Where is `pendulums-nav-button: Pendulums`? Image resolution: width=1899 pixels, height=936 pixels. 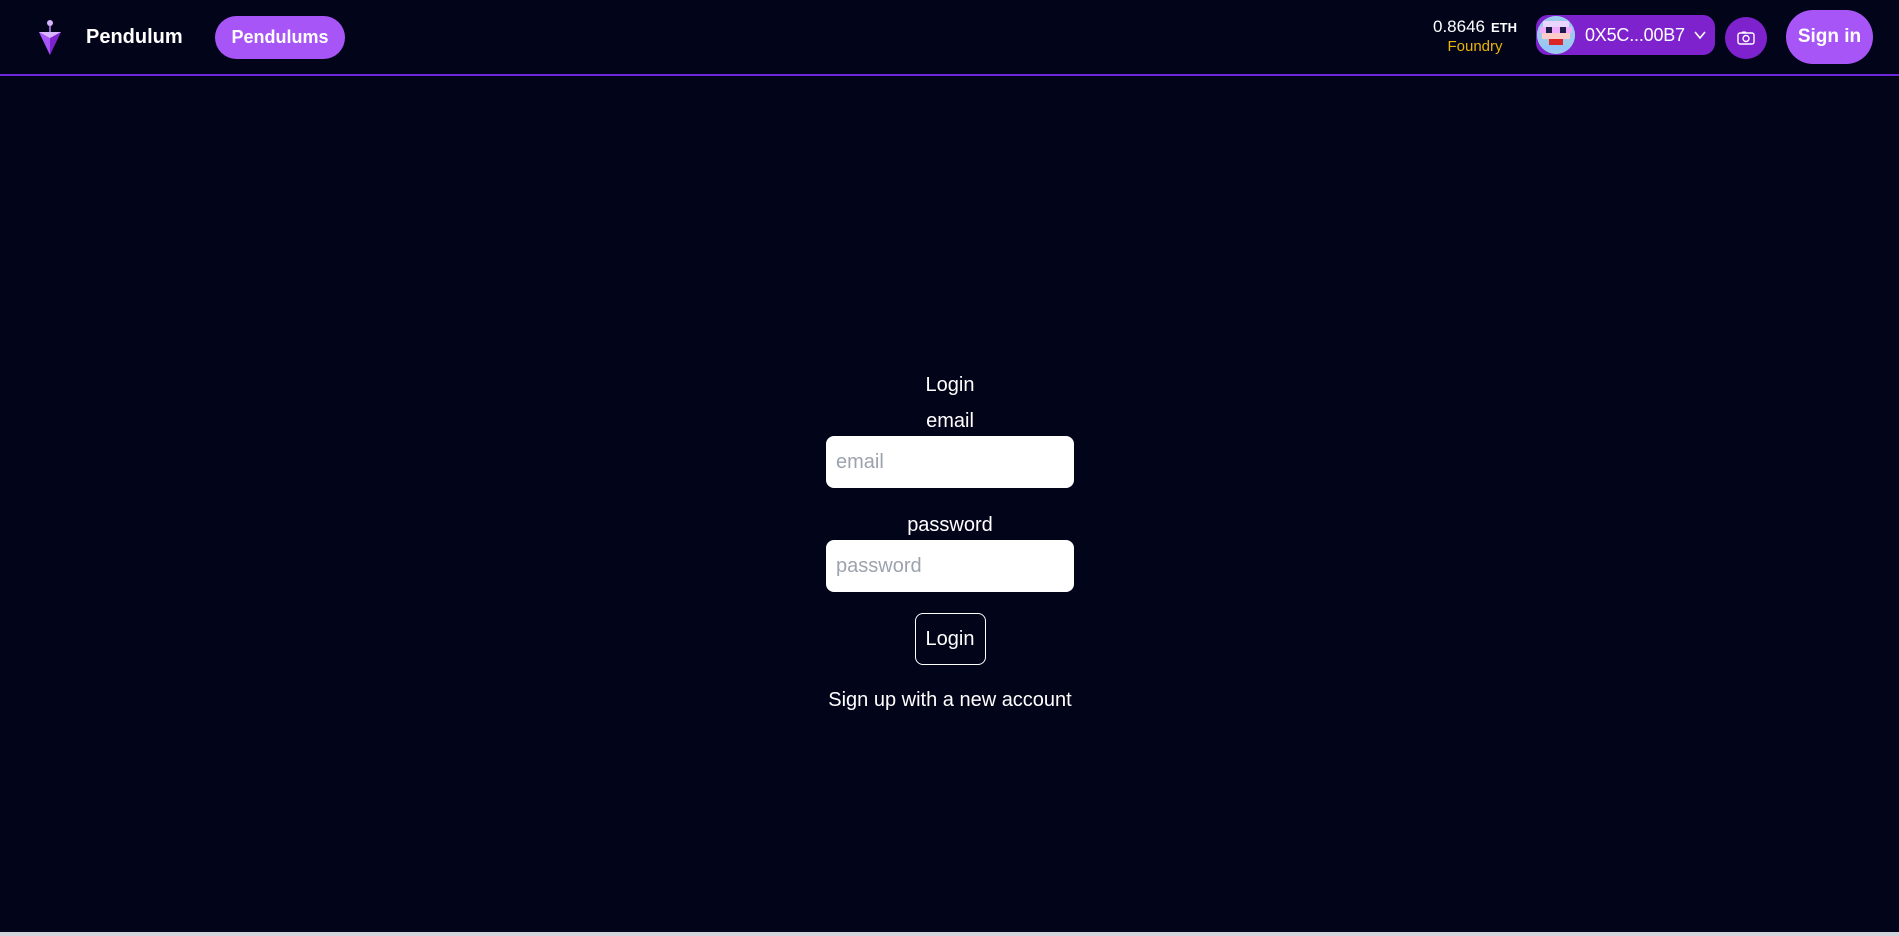 pendulums-nav-button: Pendulums is located at coordinates (280, 37).